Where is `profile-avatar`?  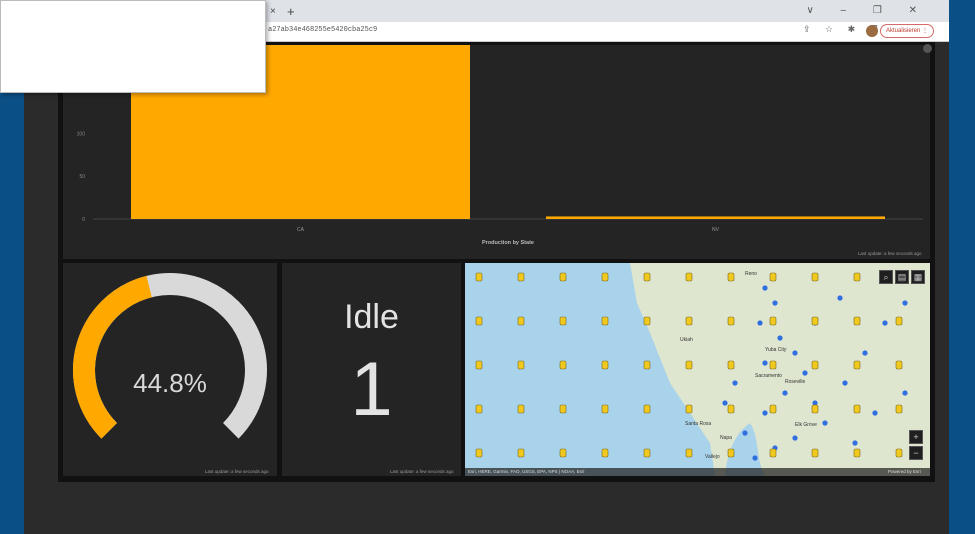
profile-avatar is located at coordinates (872, 31).